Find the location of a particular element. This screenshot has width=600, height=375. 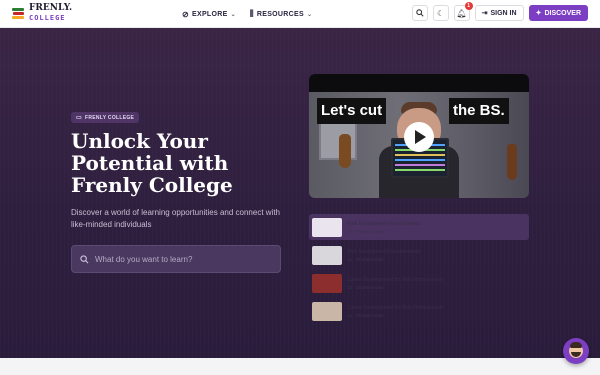

play-button is located at coordinates (419, 137).